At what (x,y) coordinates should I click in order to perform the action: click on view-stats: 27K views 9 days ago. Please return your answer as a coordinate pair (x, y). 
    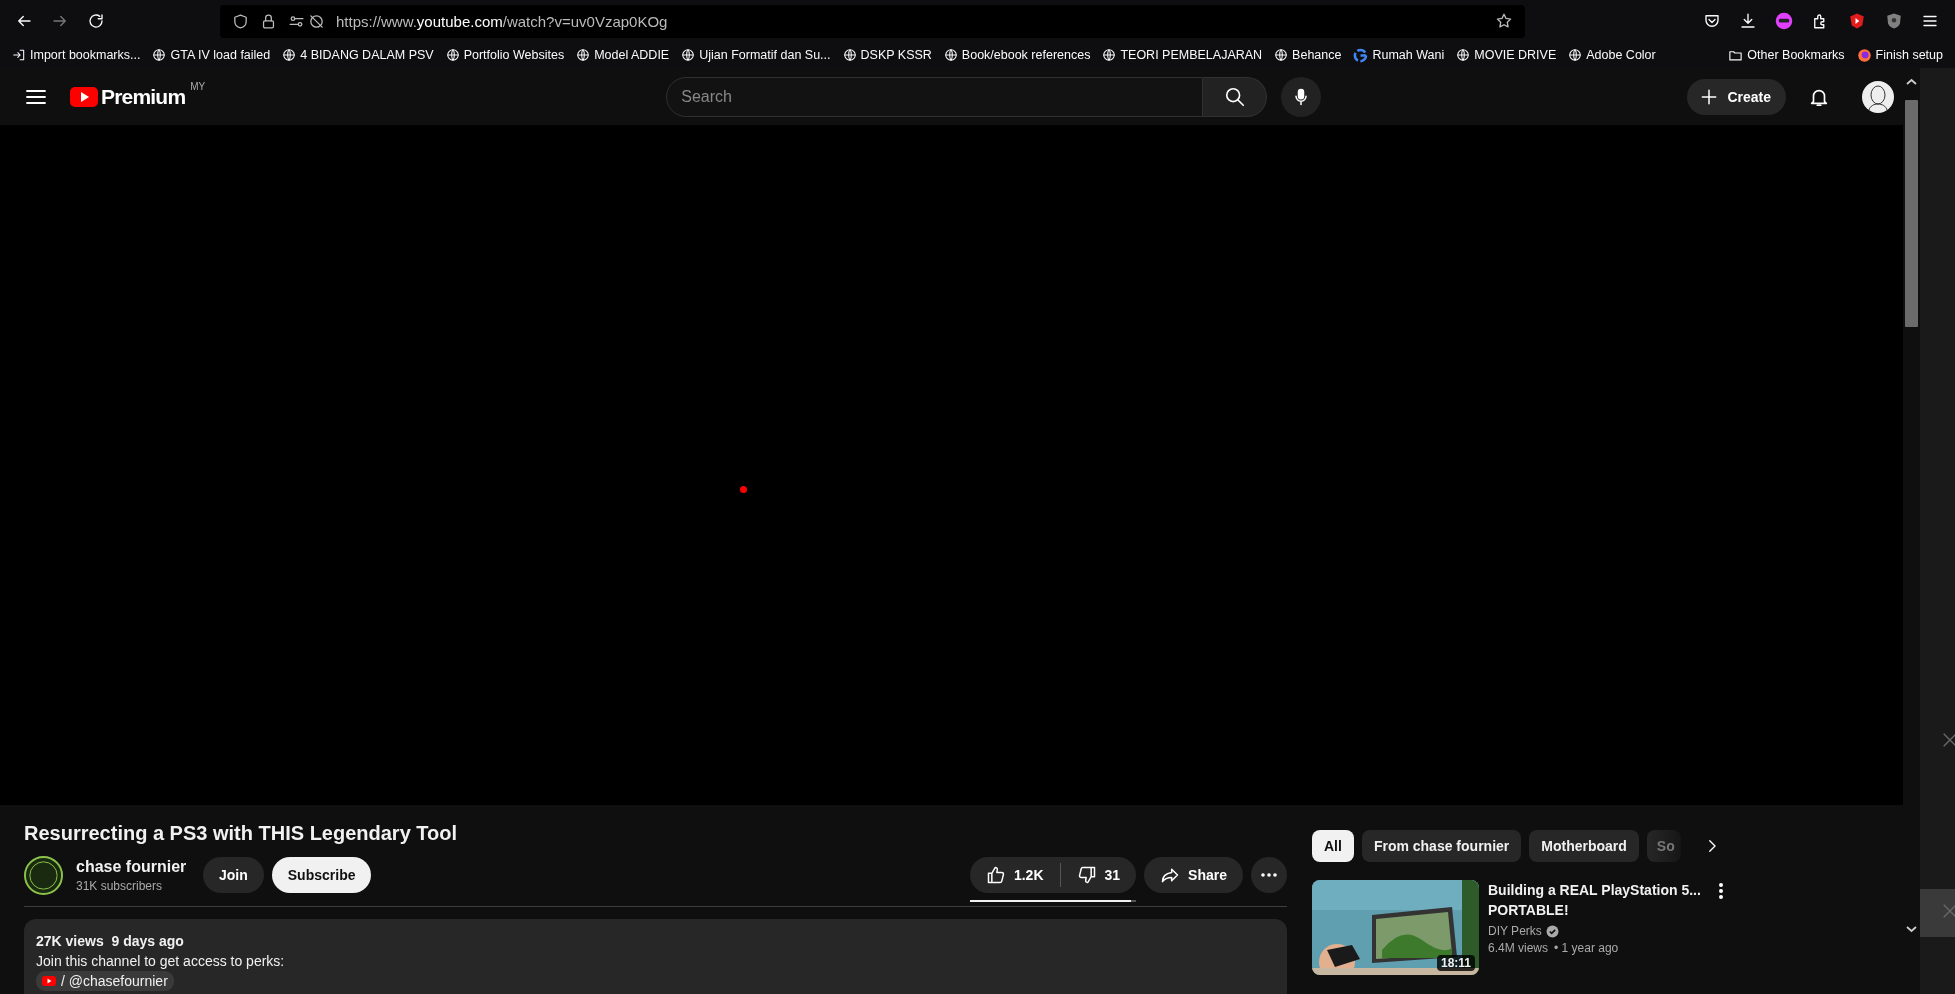
    Looking at the image, I should click on (110, 941).